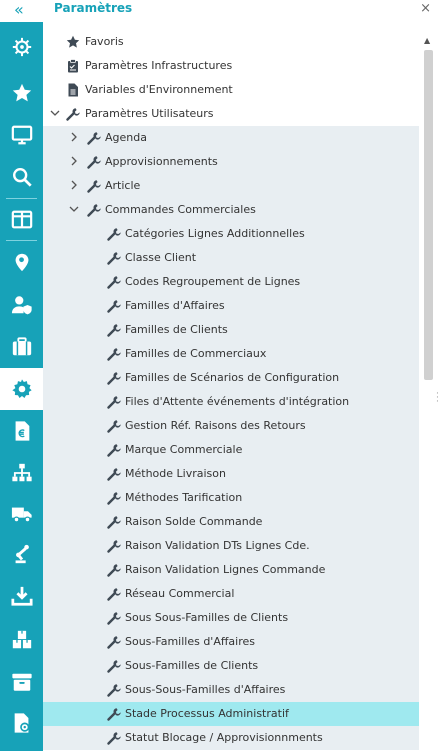 The width and height of the screenshot is (441, 751). What do you see at coordinates (215, 425) in the screenshot?
I see `tree-row-label: Gestion Réf. Raisons des Retours` at bounding box center [215, 425].